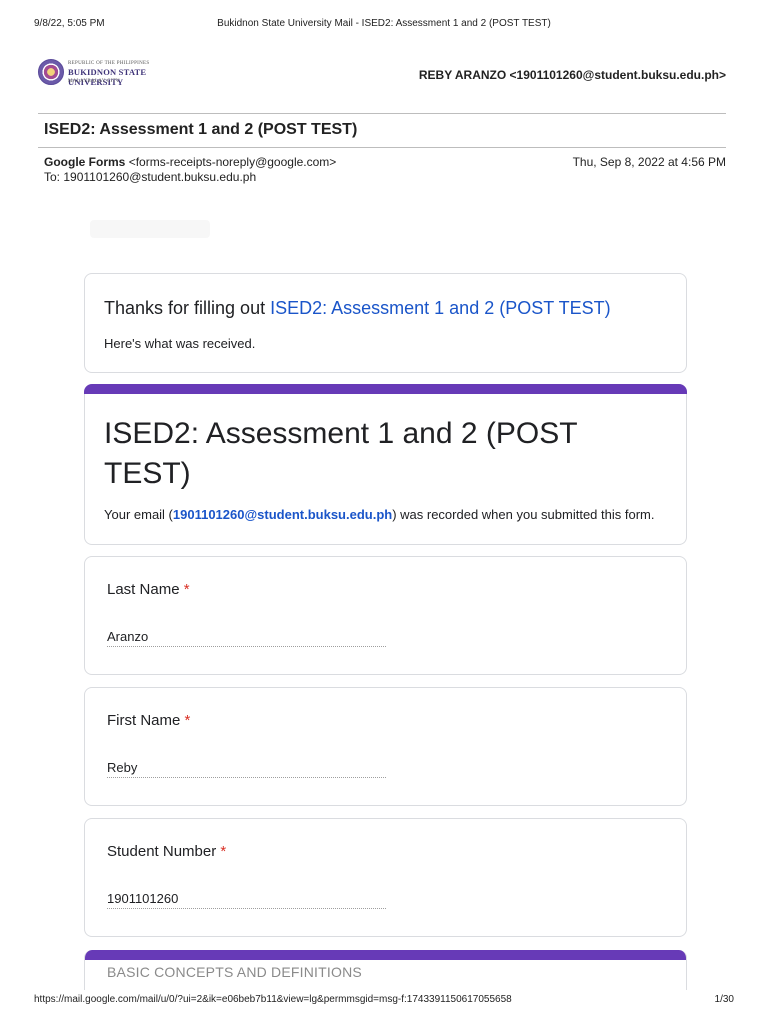  Describe the element at coordinates (385, 615) in the screenshot. I see `question-card-last-name: Last Name * Aranzo` at that location.